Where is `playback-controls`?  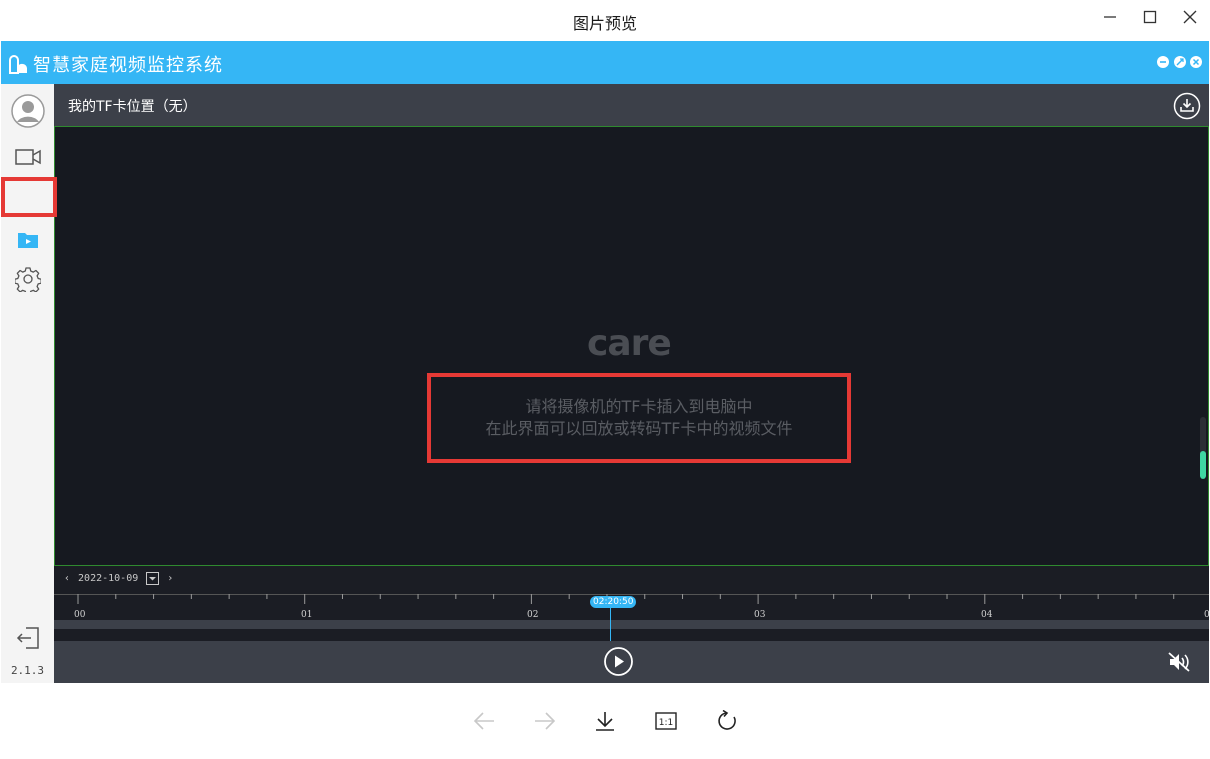
playback-controls is located at coordinates (631, 662).